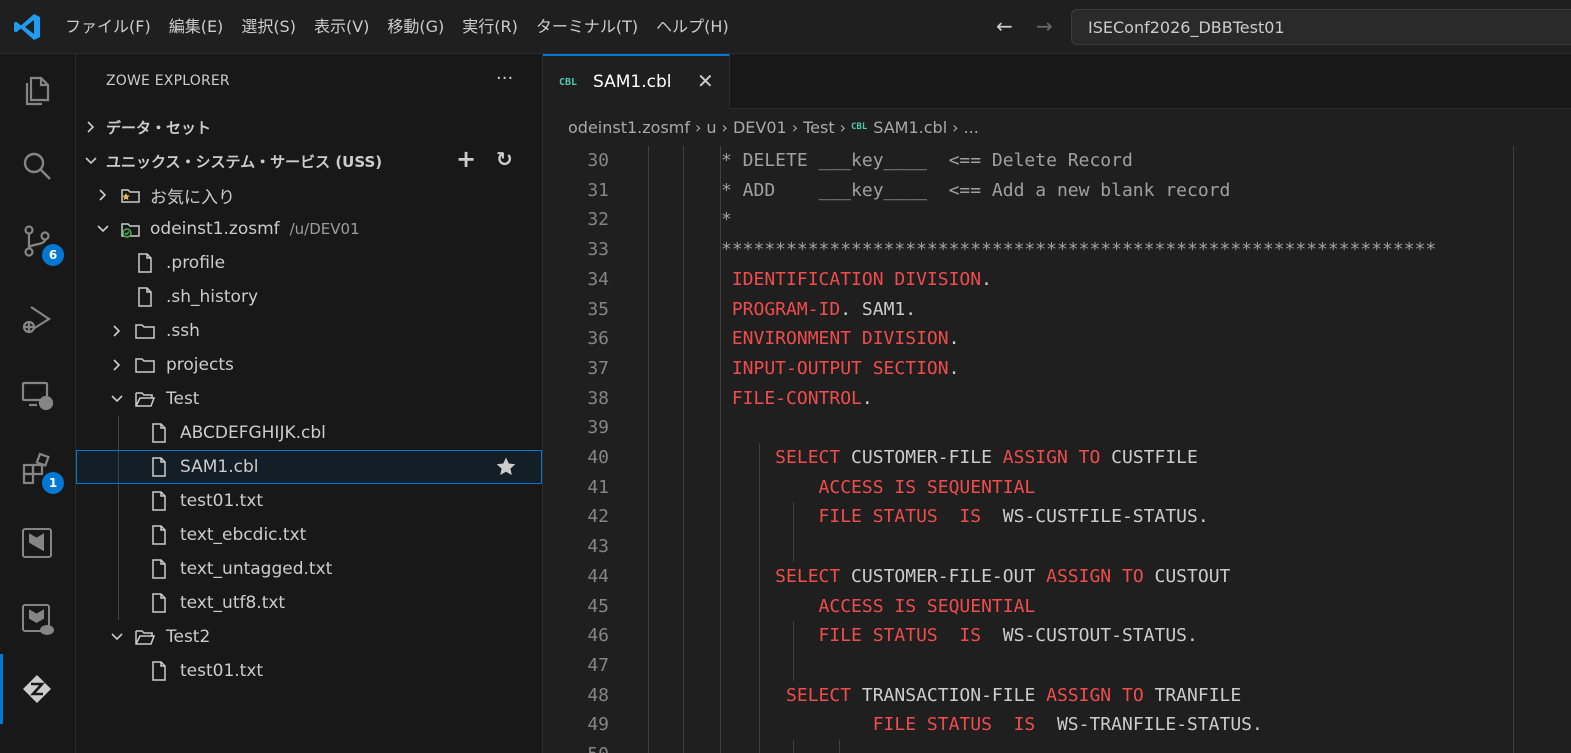  I want to click on code-text: *, so click(726, 220).